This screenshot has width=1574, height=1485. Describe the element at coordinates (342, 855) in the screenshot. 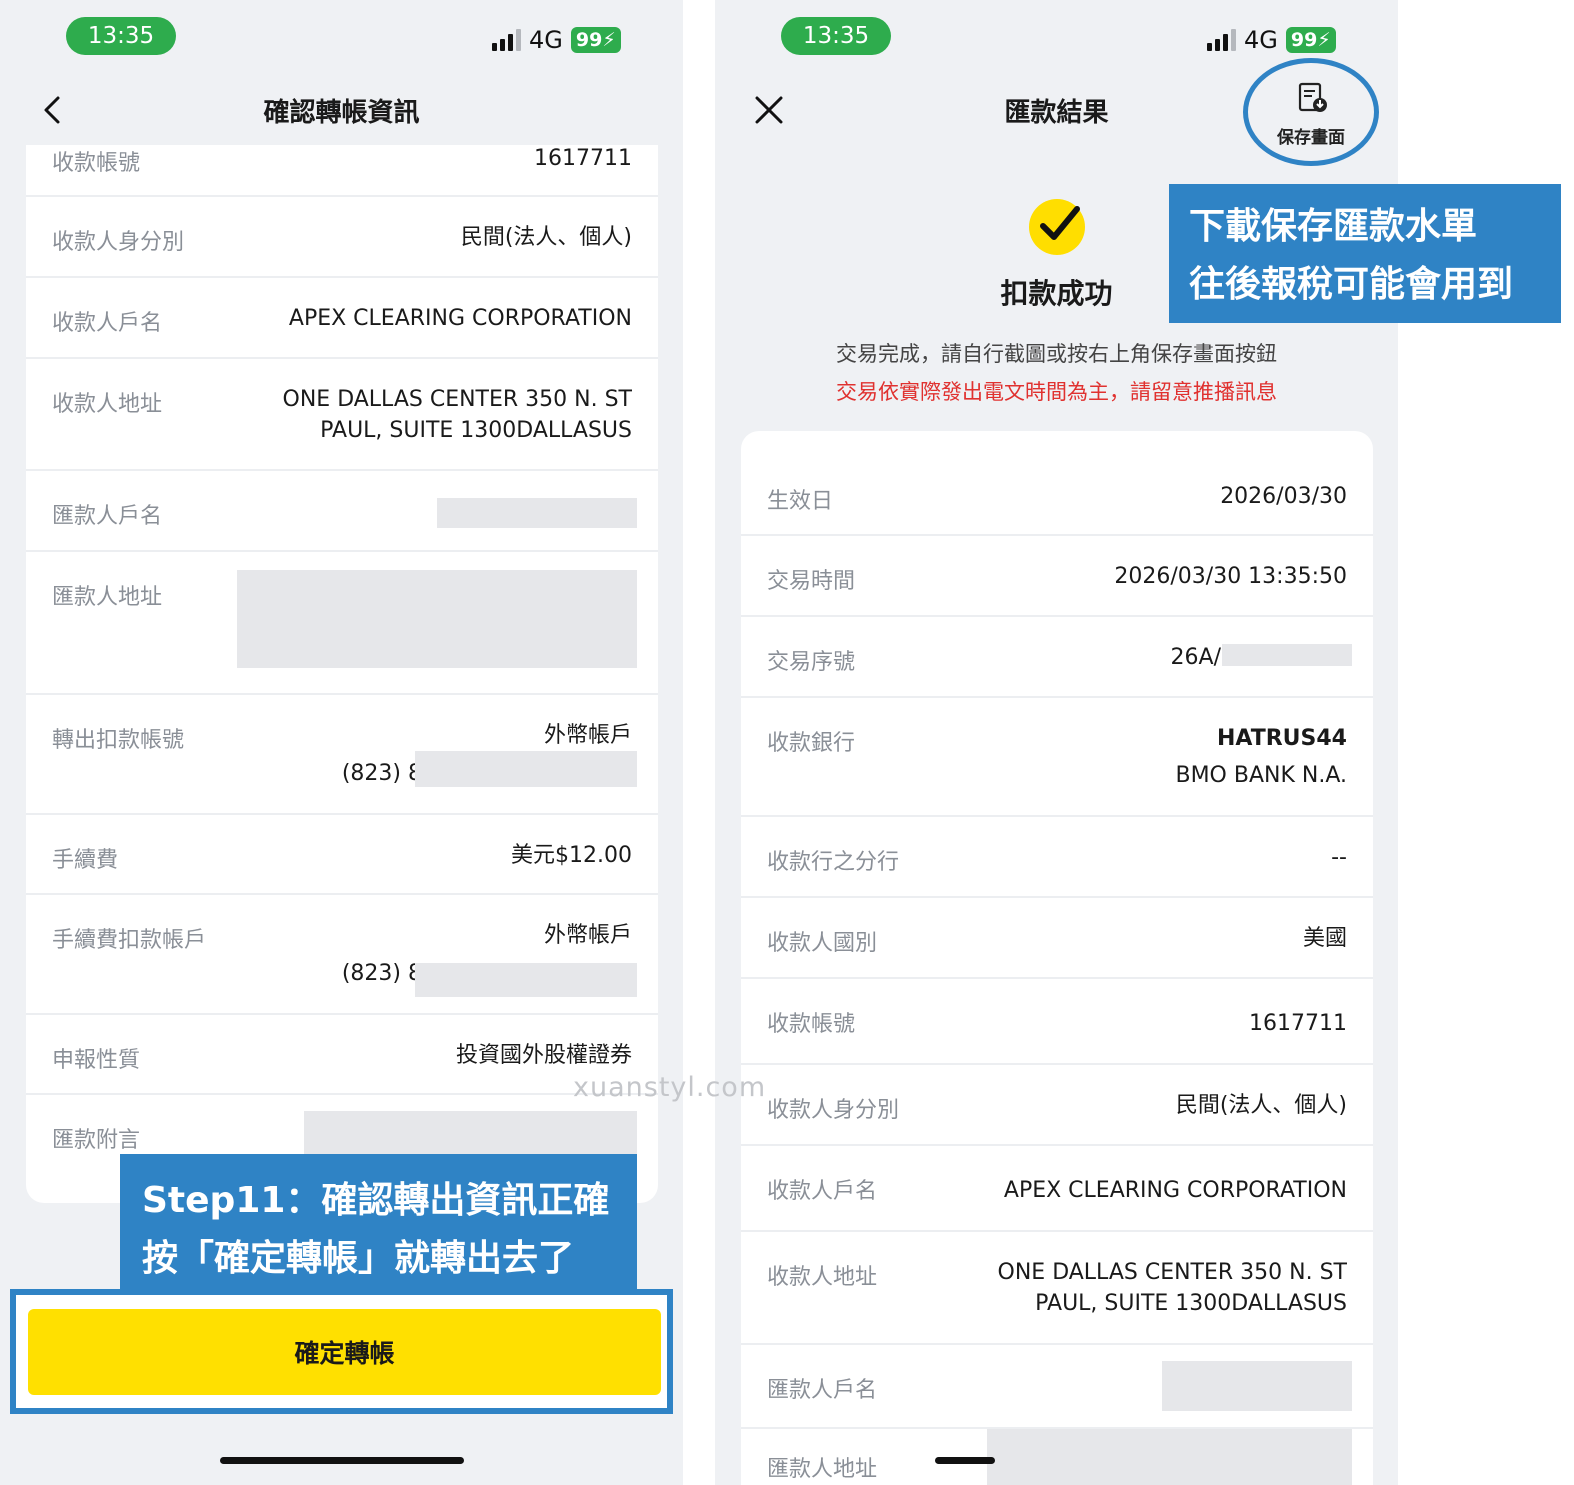

I see `row-fee: 手續費 美元$12.00` at that location.